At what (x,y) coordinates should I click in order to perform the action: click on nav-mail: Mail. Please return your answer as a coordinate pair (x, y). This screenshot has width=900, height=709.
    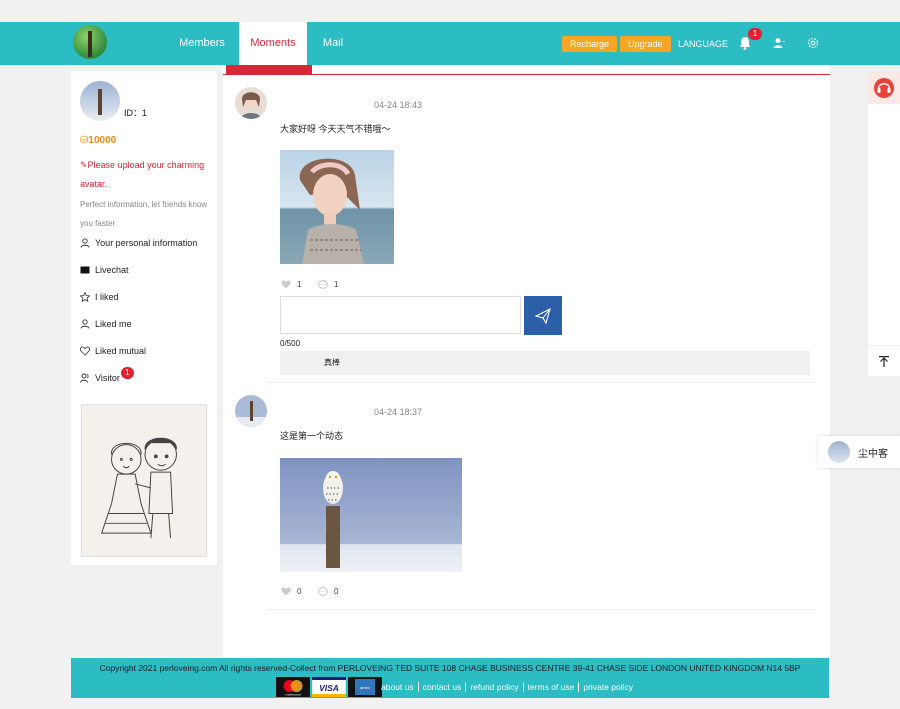
    Looking at the image, I should click on (333, 43).